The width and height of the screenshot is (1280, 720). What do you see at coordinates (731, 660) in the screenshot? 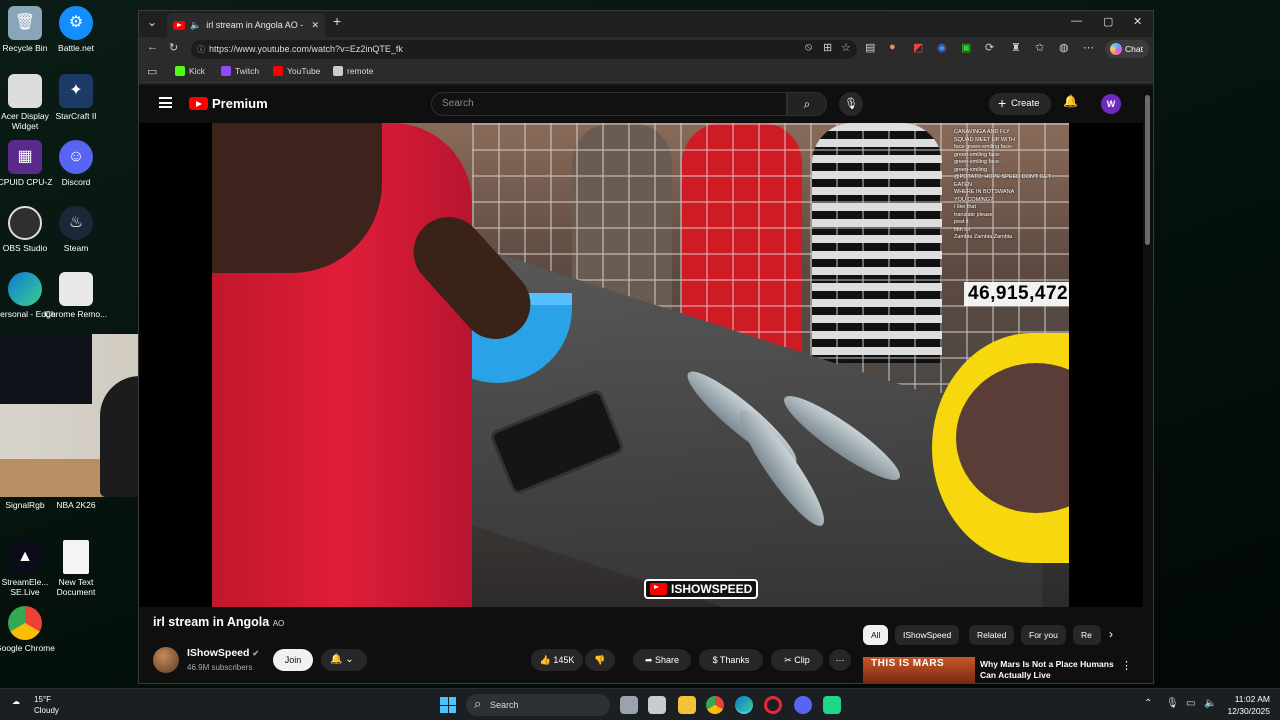
I see `thanks-button: $ Thanks` at bounding box center [731, 660].